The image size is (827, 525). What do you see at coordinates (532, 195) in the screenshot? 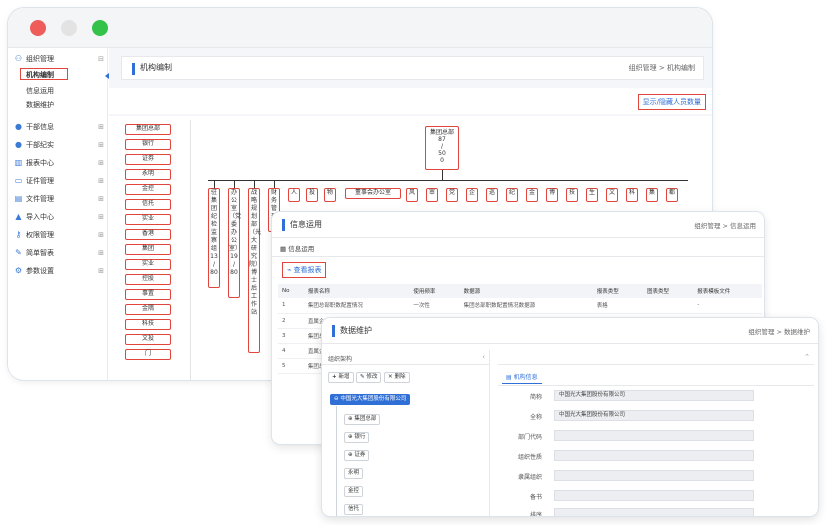
I see `org-node: 金` at bounding box center [532, 195].